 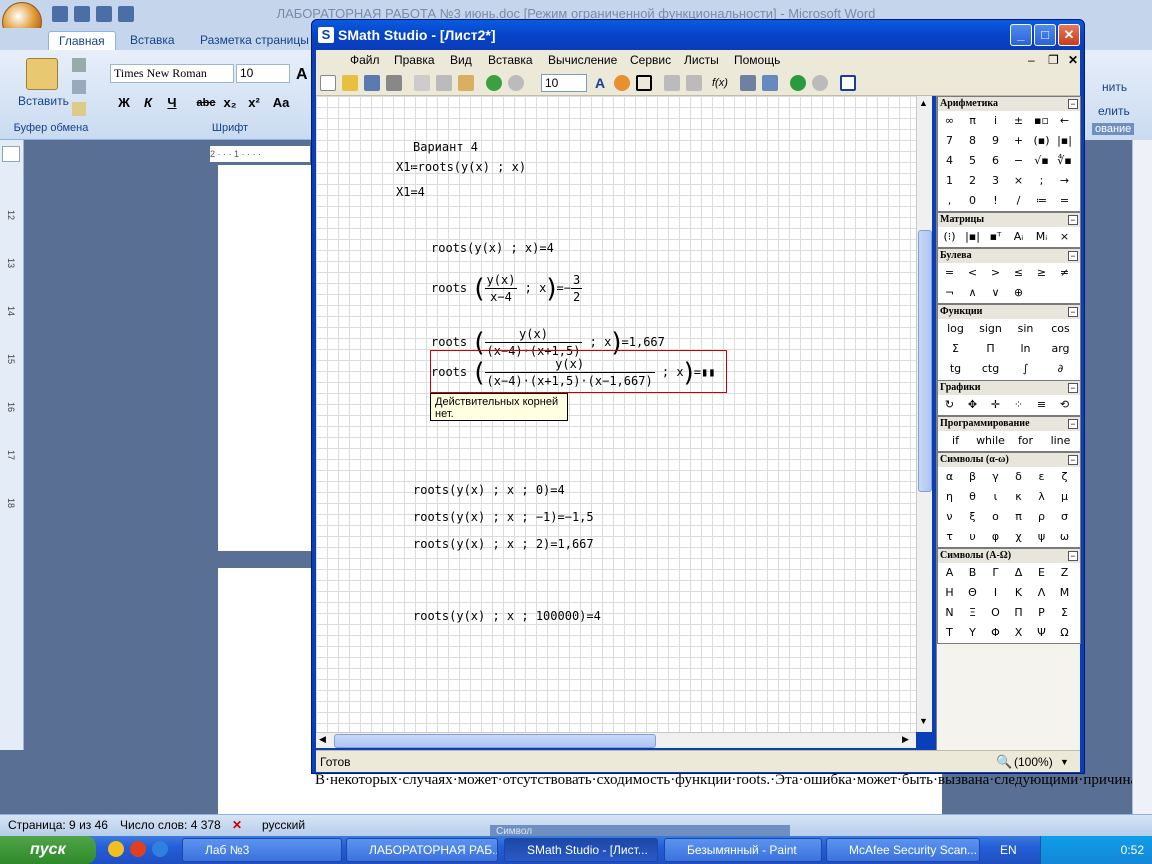 What do you see at coordinates (972, 237) in the screenshot?
I see `palette-item: |▪|` at bounding box center [972, 237].